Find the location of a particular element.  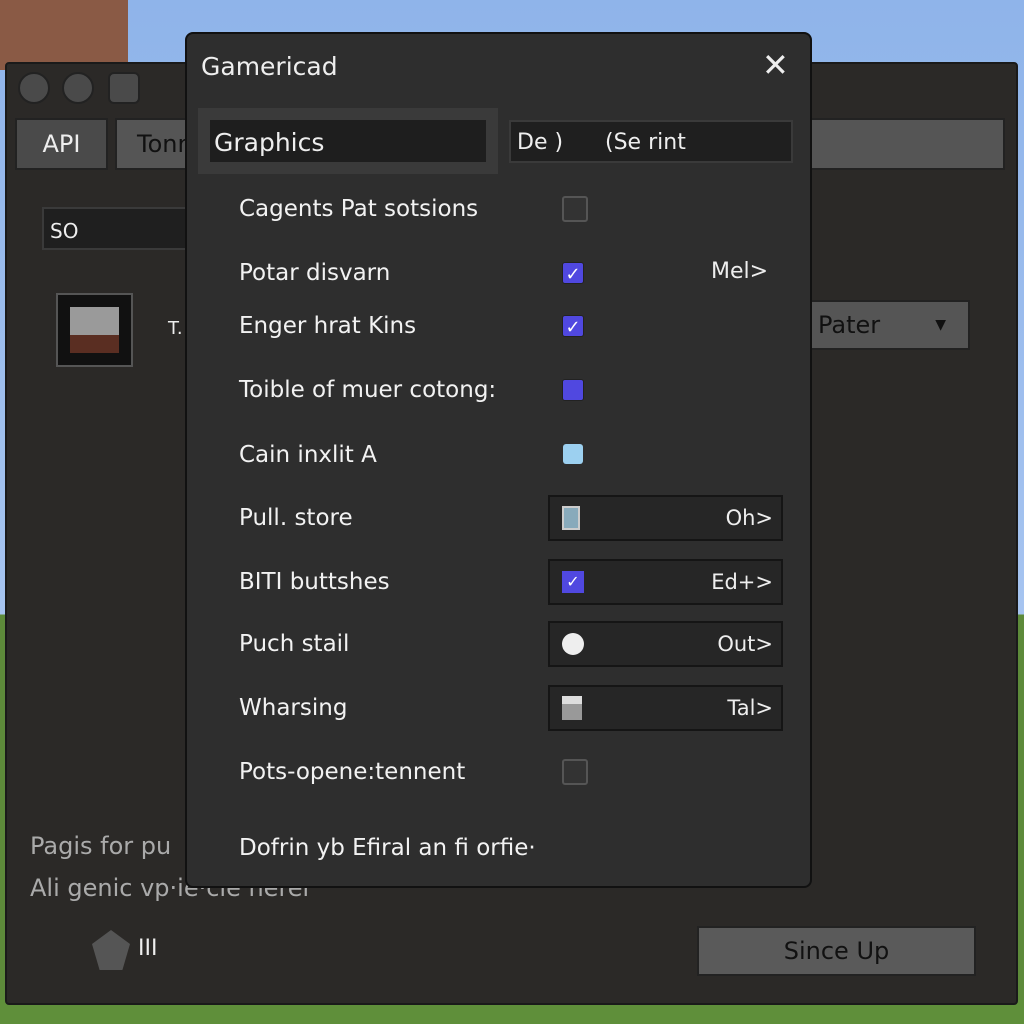

checkbox-indeterminate is located at coordinates (573, 390).